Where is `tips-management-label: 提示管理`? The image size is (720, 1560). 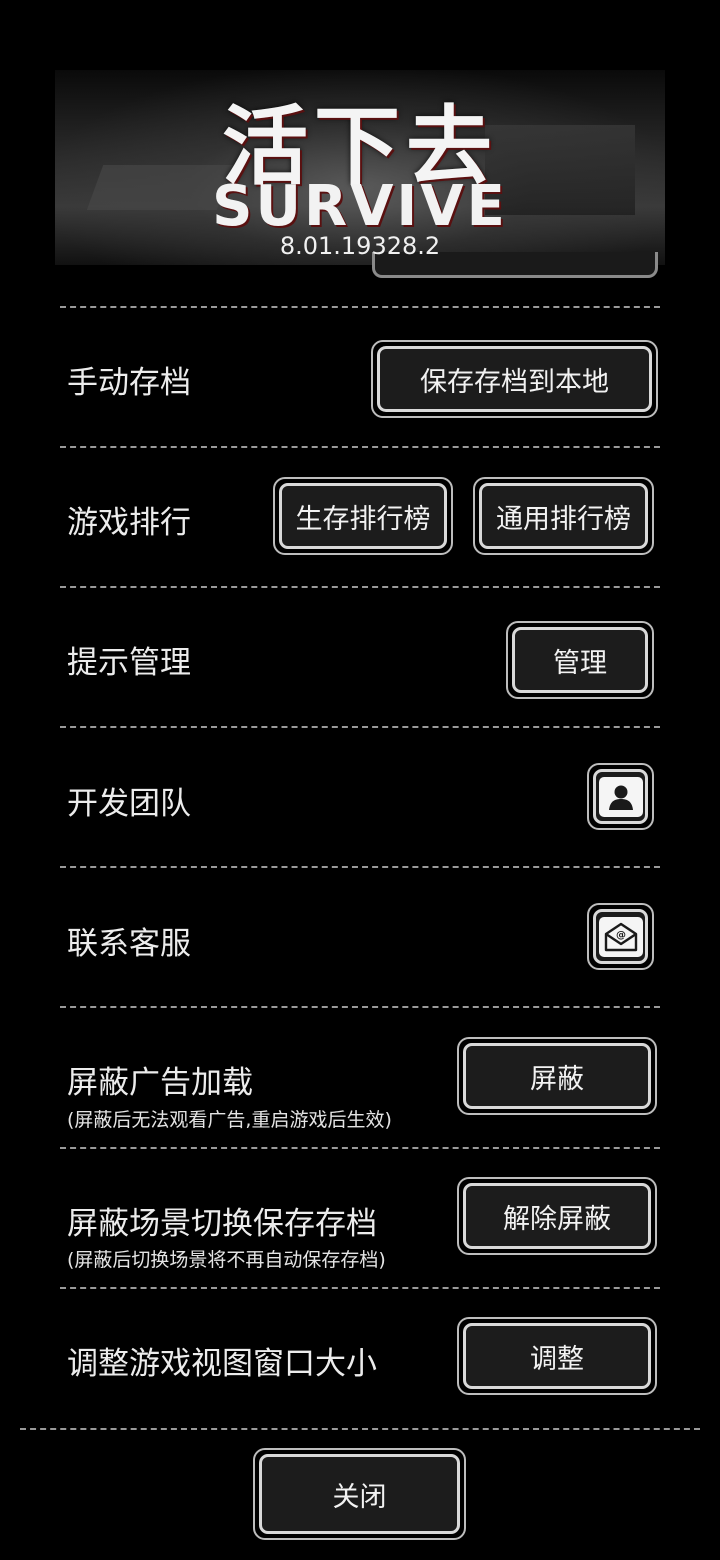 tips-management-label: 提示管理 is located at coordinates (129, 663).